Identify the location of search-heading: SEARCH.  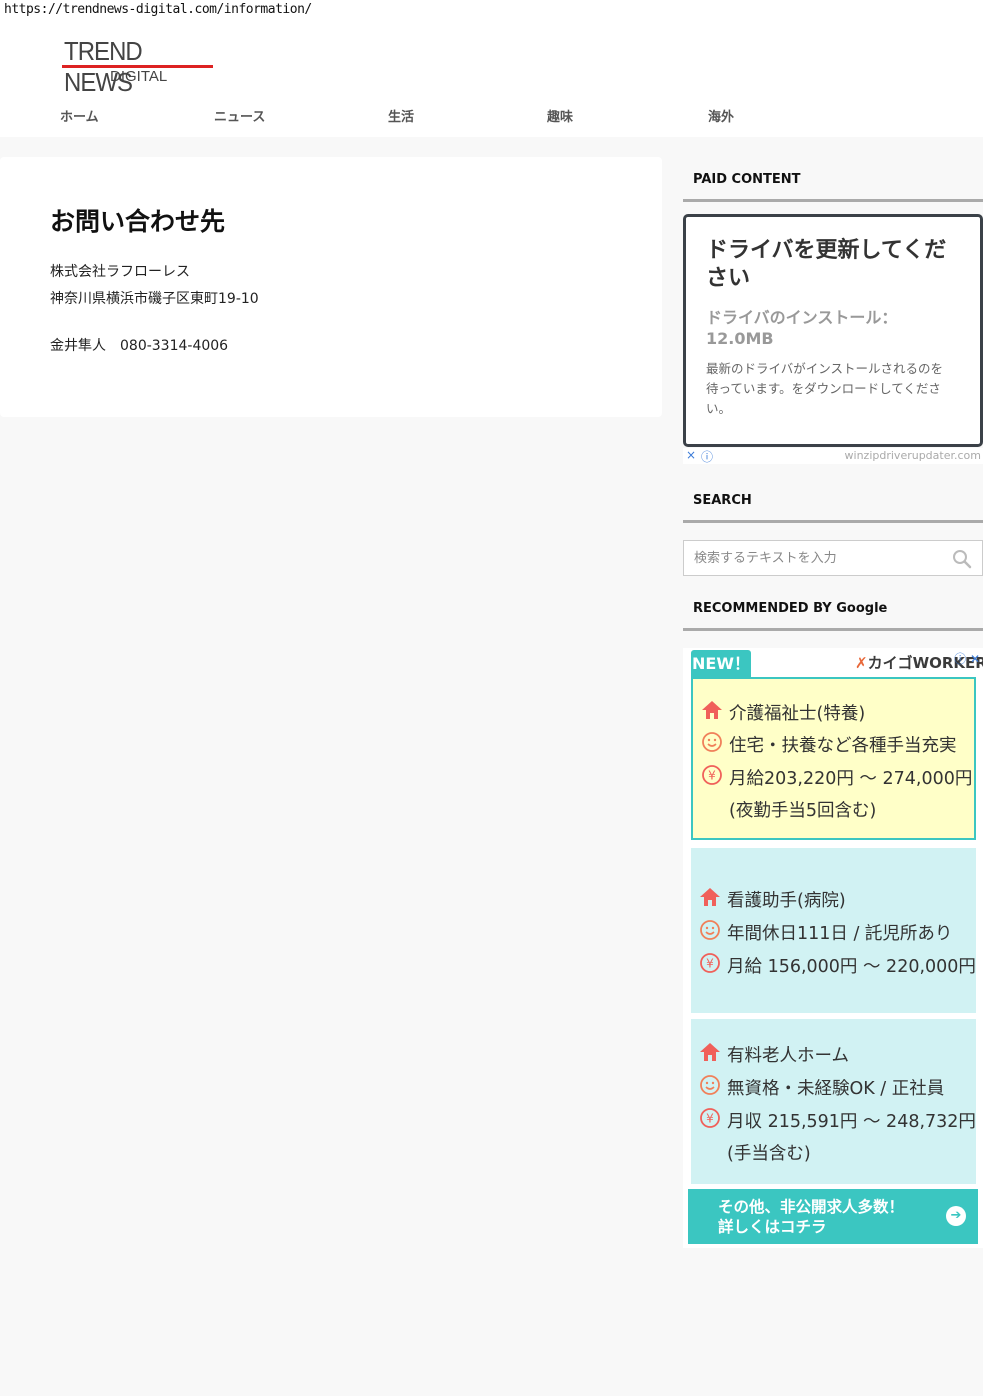
(833, 508).